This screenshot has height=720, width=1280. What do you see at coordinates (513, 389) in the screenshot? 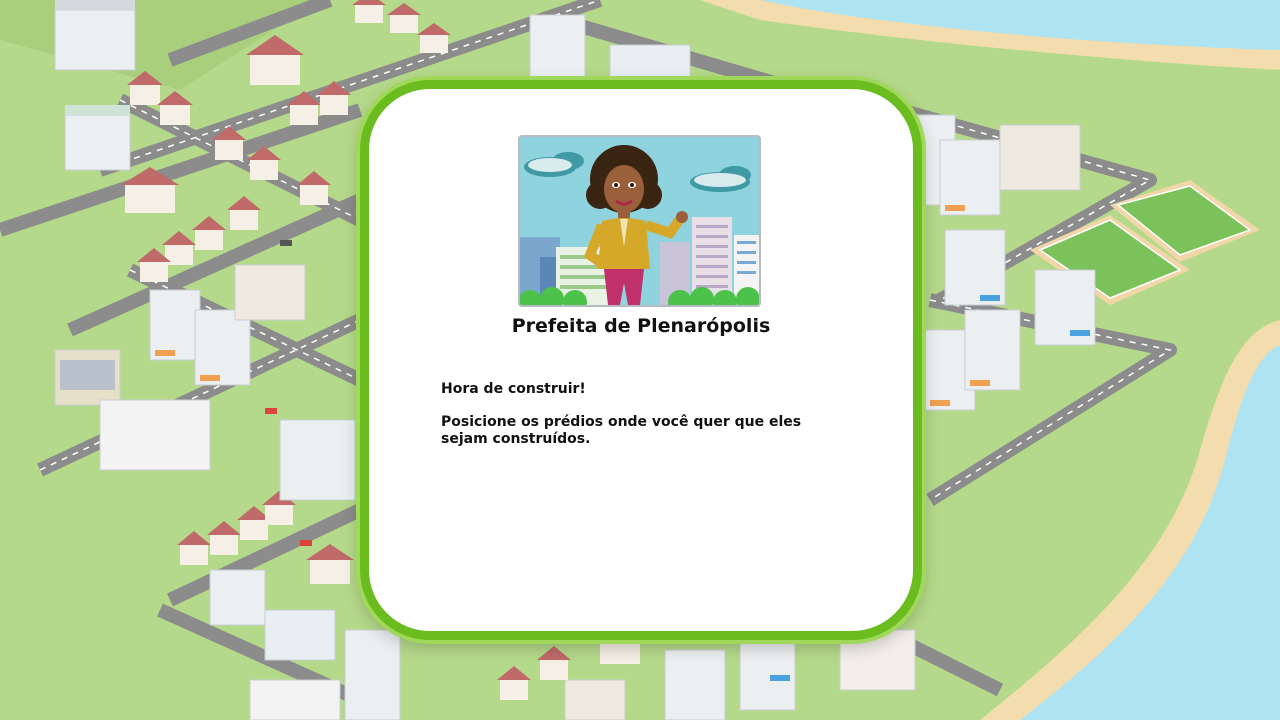
I see `dialog-line: Hora de construir!` at bounding box center [513, 389].